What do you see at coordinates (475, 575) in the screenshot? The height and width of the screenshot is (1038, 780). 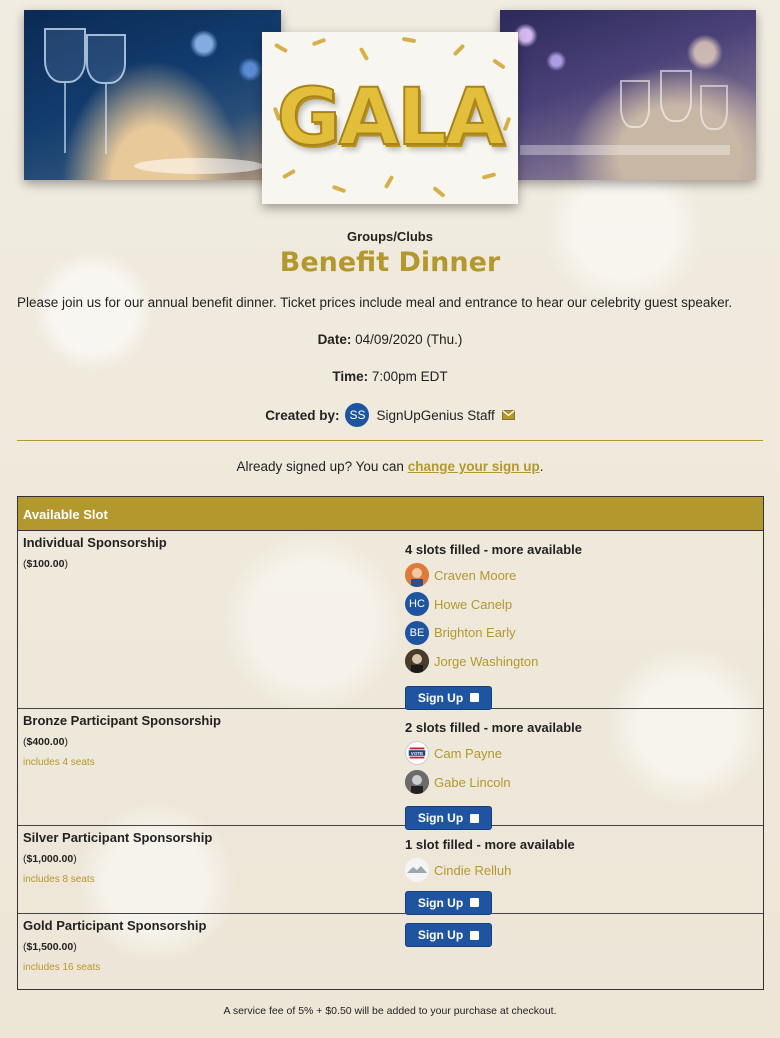 I see `participant-name: Craven Moore` at bounding box center [475, 575].